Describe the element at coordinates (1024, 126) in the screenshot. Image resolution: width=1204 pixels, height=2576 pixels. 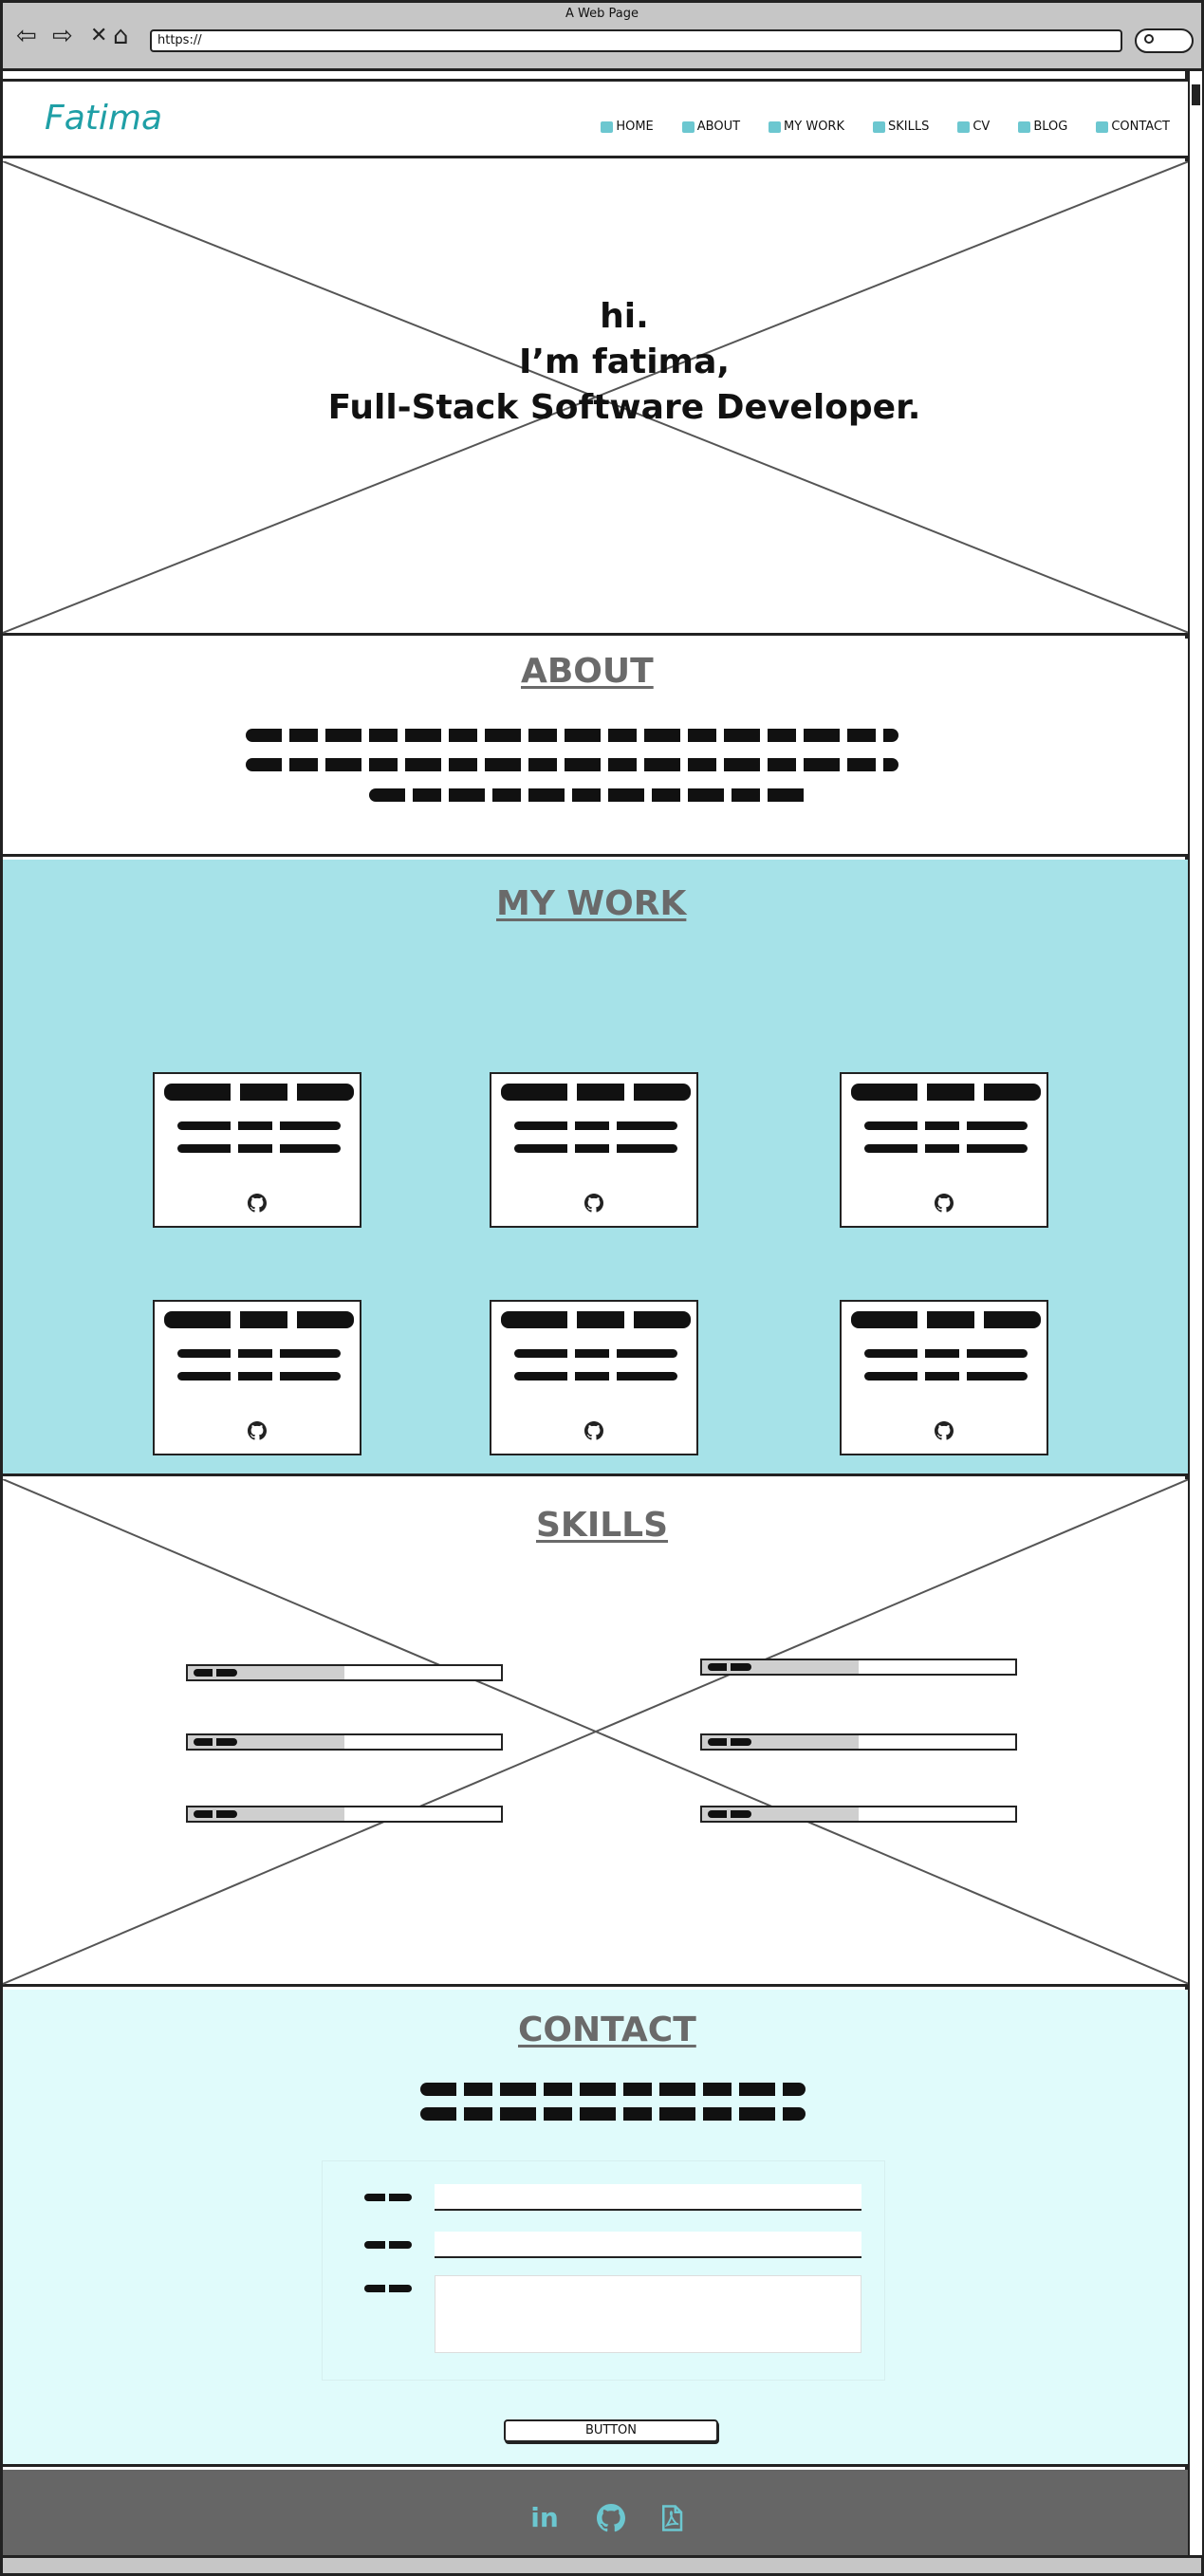
I see `pencil-icon` at that location.